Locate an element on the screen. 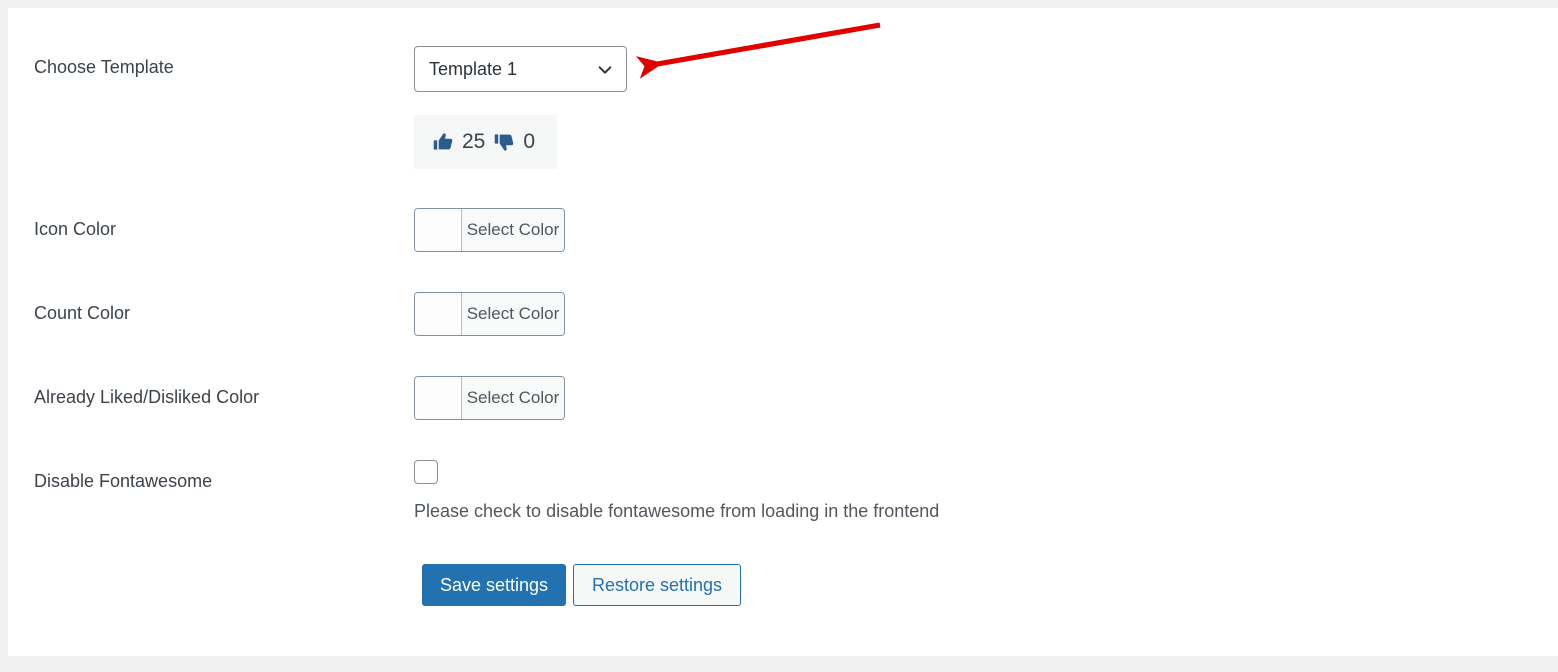 This screenshot has width=1558, height=672. count-color-row: Count Color Select Color is located at coordinates (783, 319).